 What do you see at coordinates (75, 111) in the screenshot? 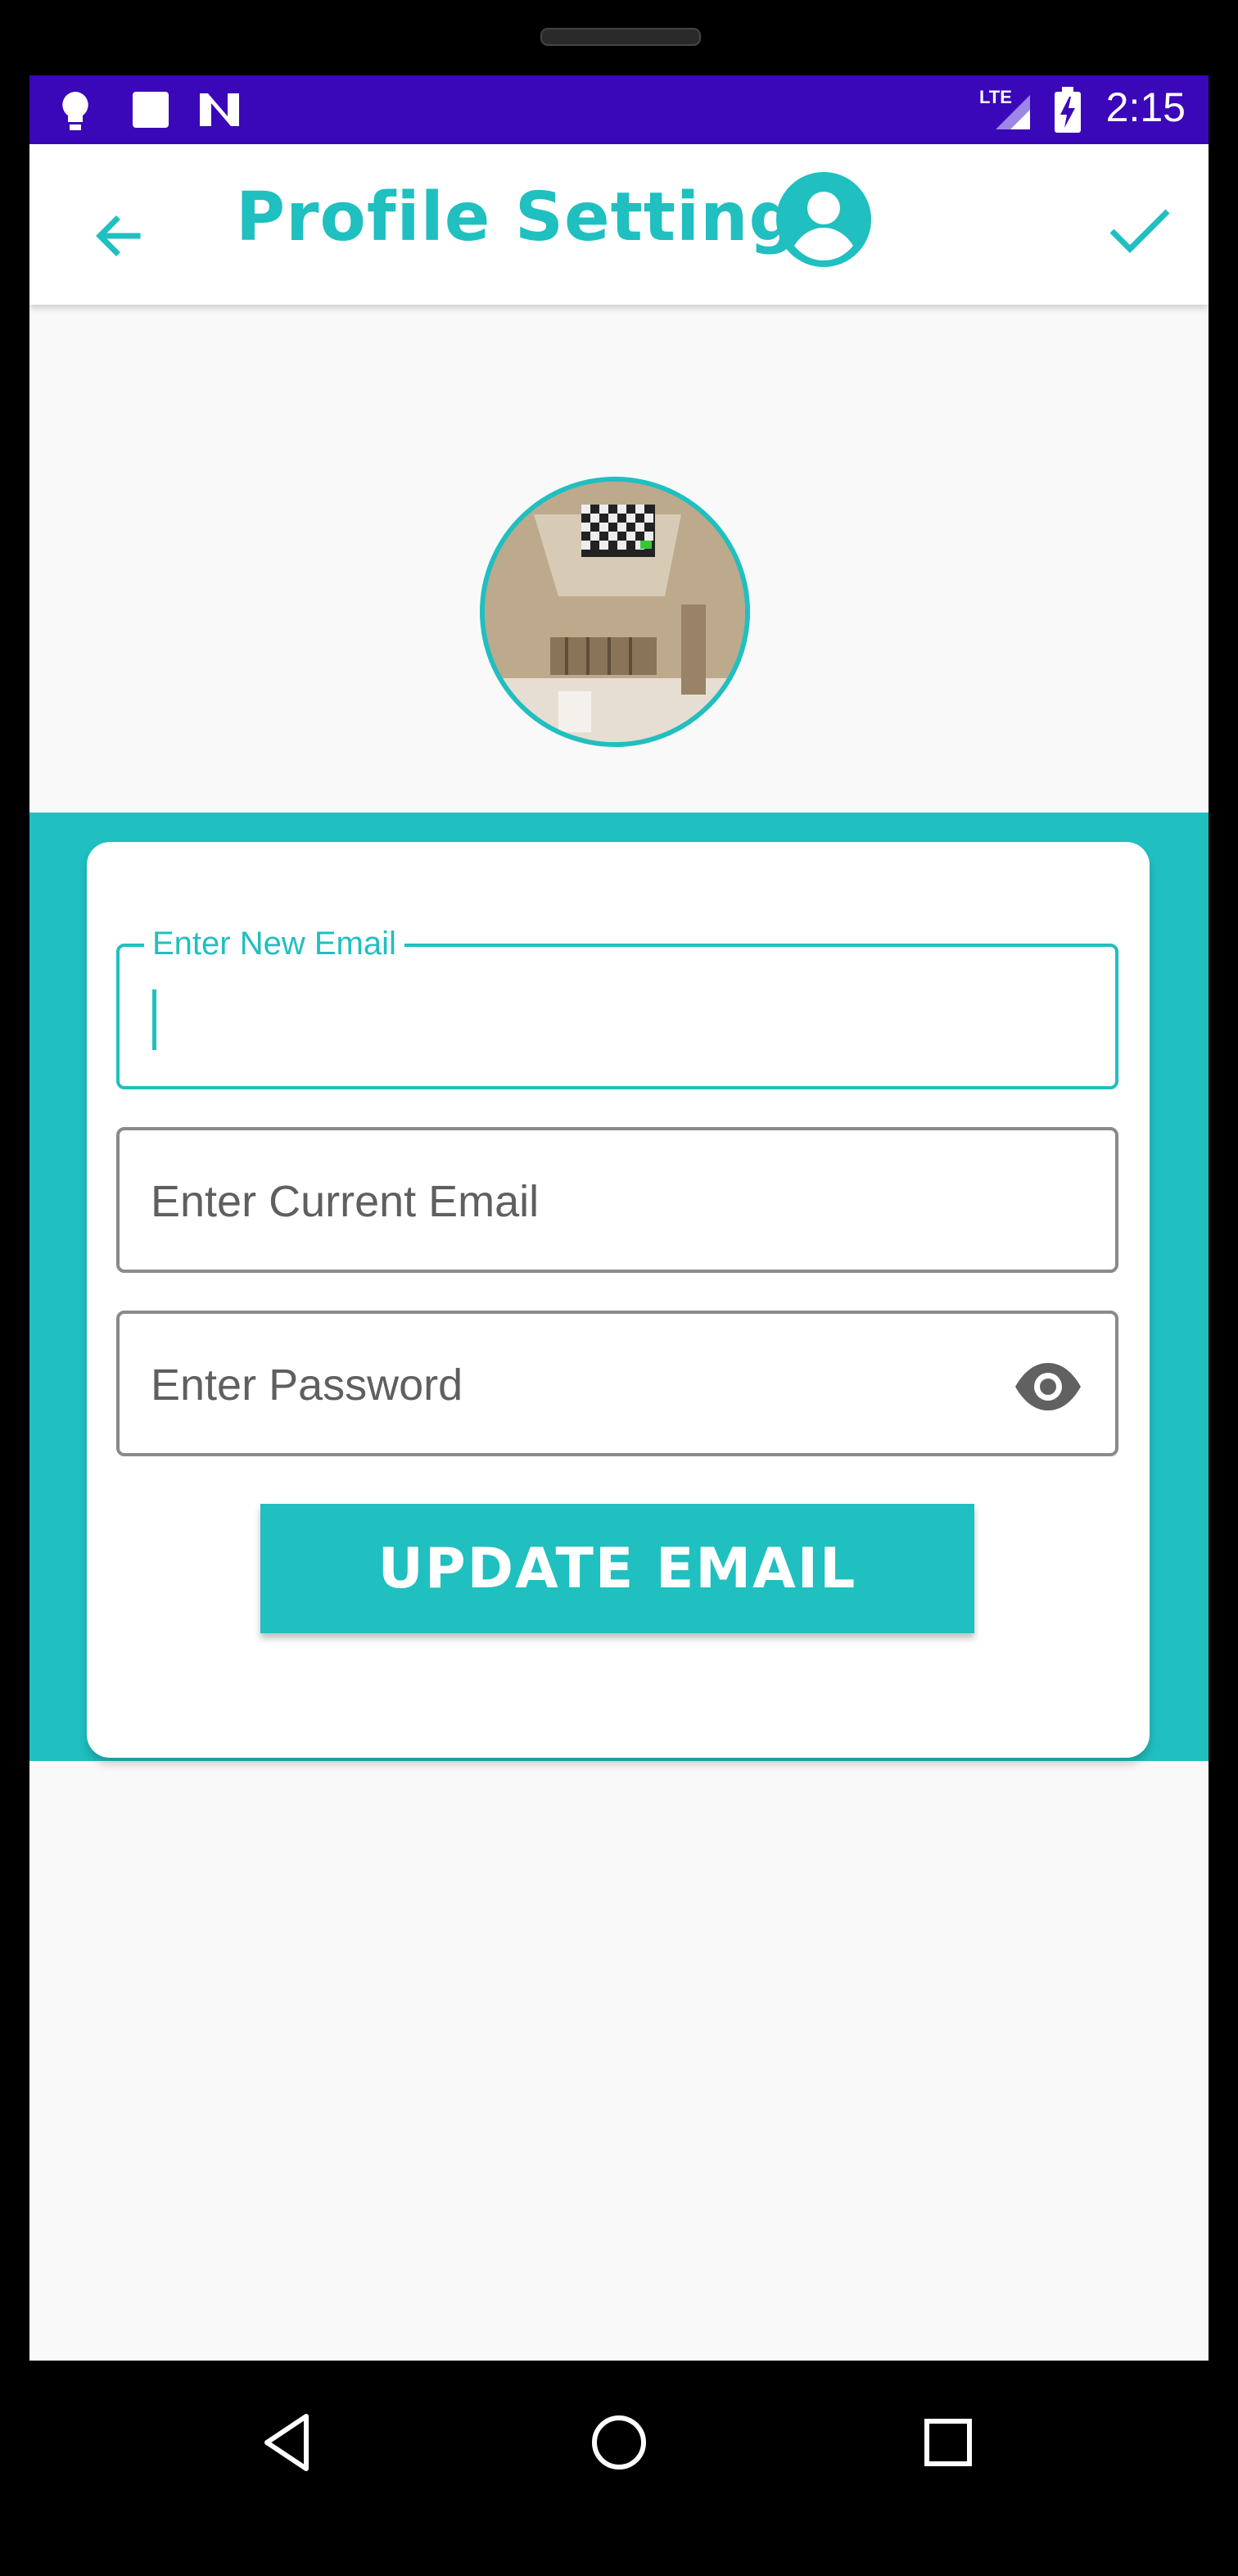
I see `lightbulb-icon` at bounding box center [75, 111].